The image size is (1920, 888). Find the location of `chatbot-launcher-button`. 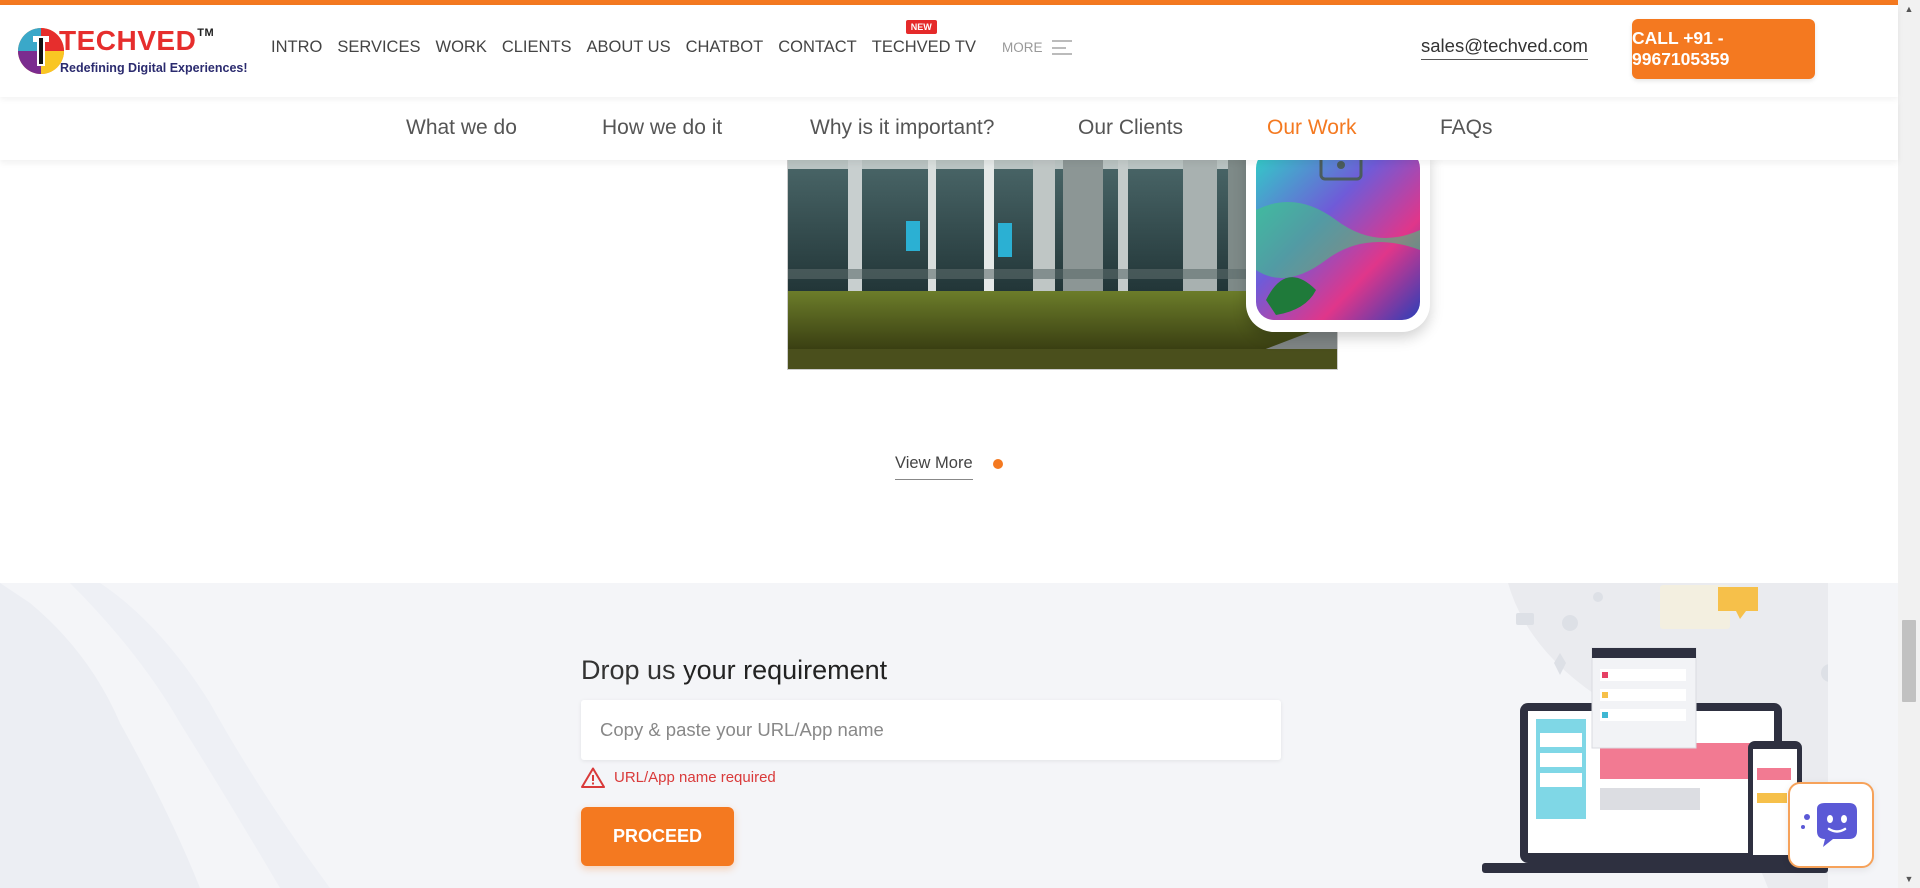

chatbot-launcher-button is located at coordinates (1831, 825).